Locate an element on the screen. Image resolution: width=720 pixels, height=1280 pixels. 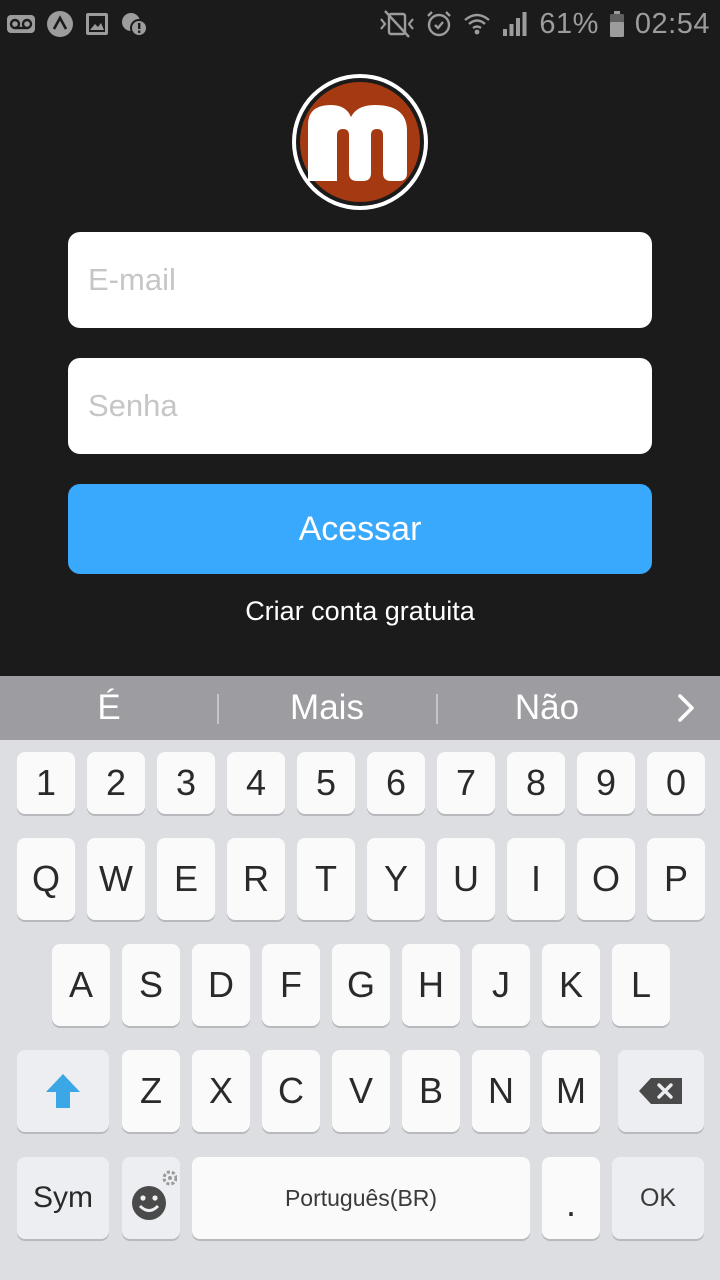
key-1: 1 is located at coordinates (46, 783).